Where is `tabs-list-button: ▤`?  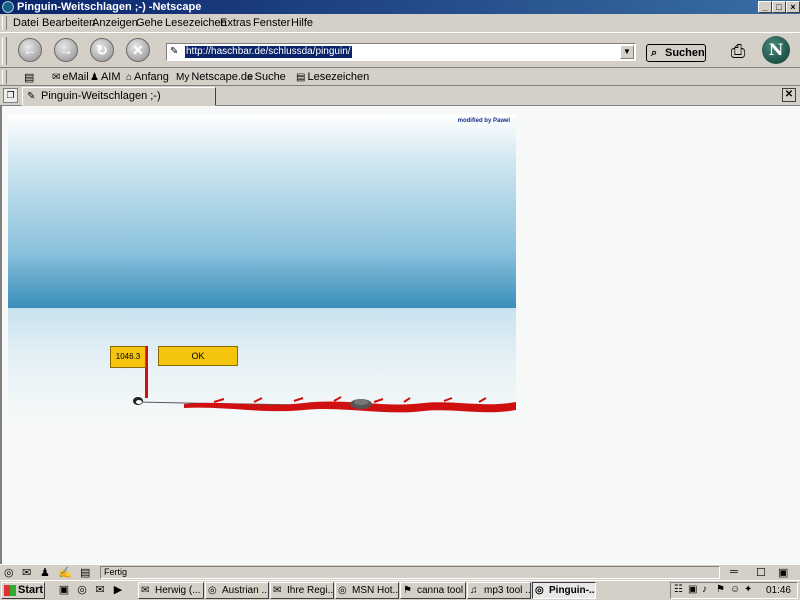 tabs-list-button: ▤ is located at coordinates (29, 77).